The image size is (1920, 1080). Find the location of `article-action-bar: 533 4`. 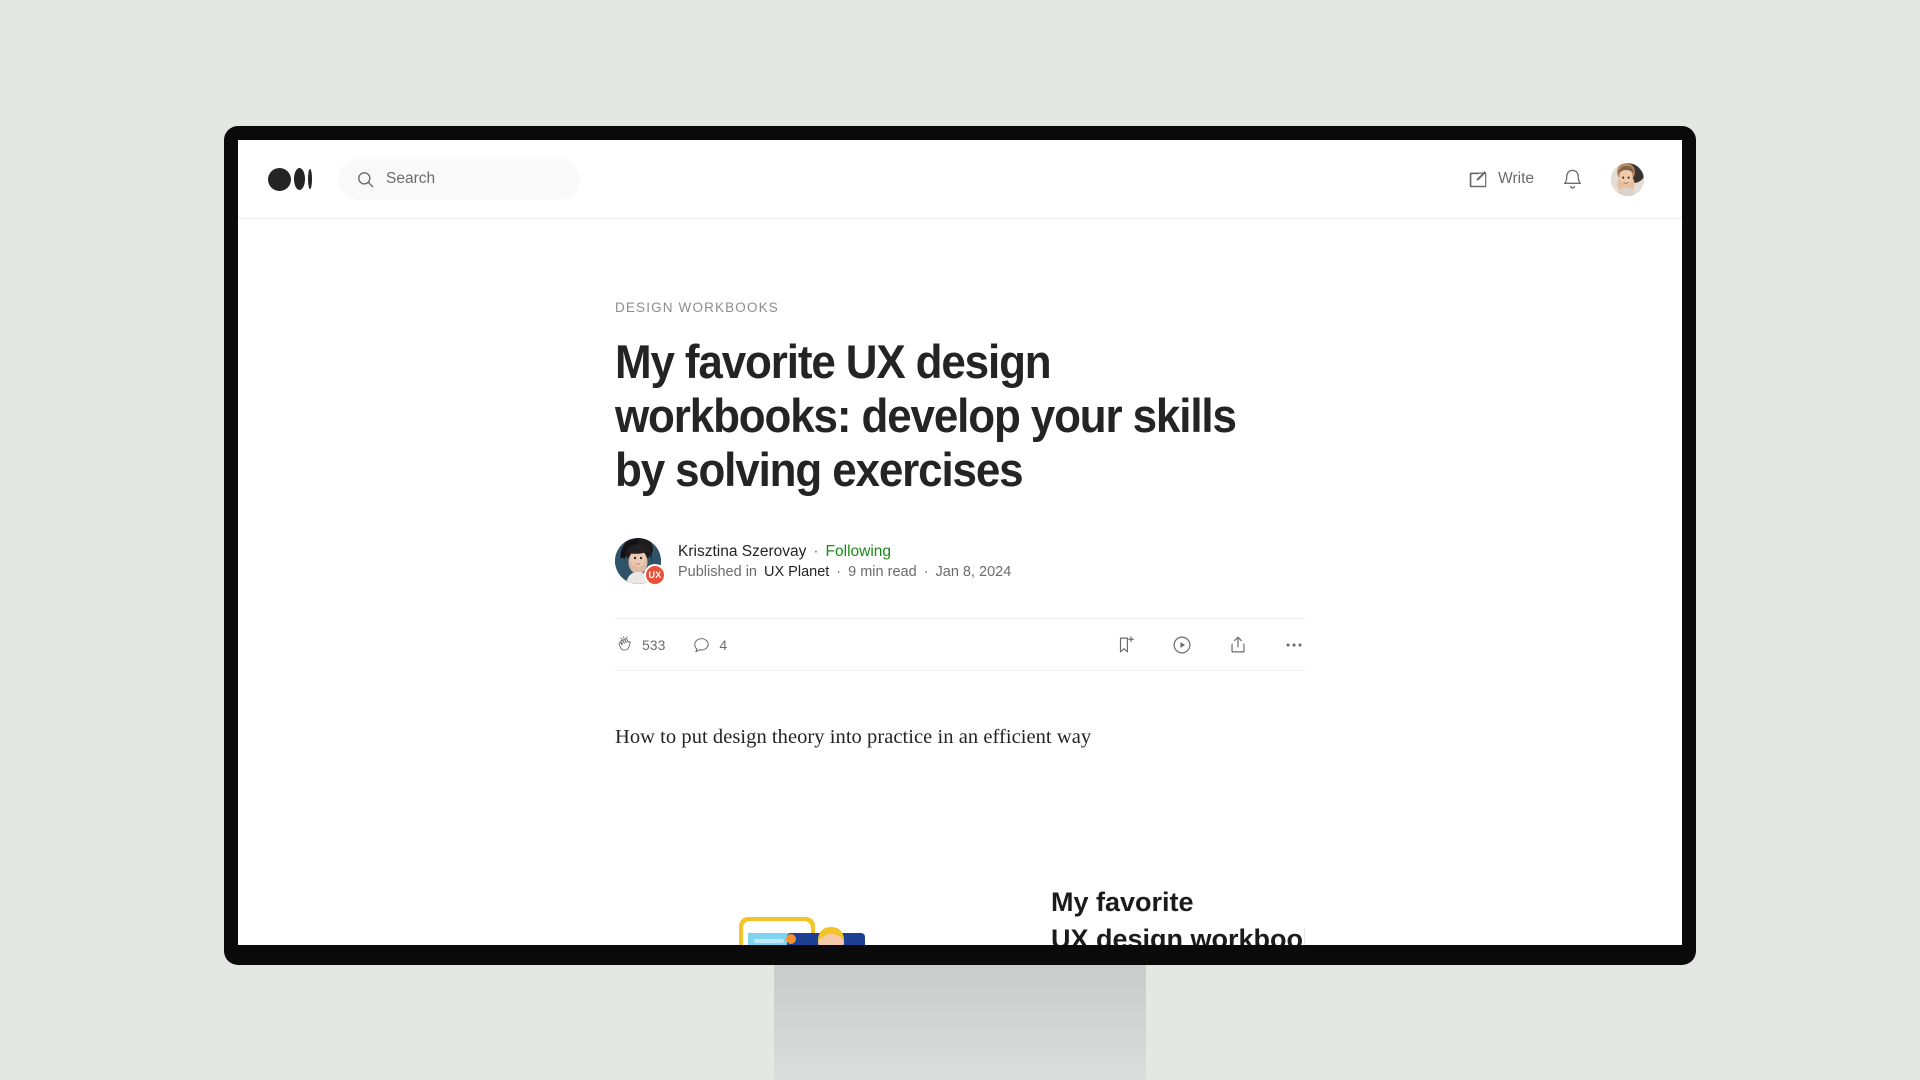

article-action-bar: 533 4 is located at coordinates (960, 645).